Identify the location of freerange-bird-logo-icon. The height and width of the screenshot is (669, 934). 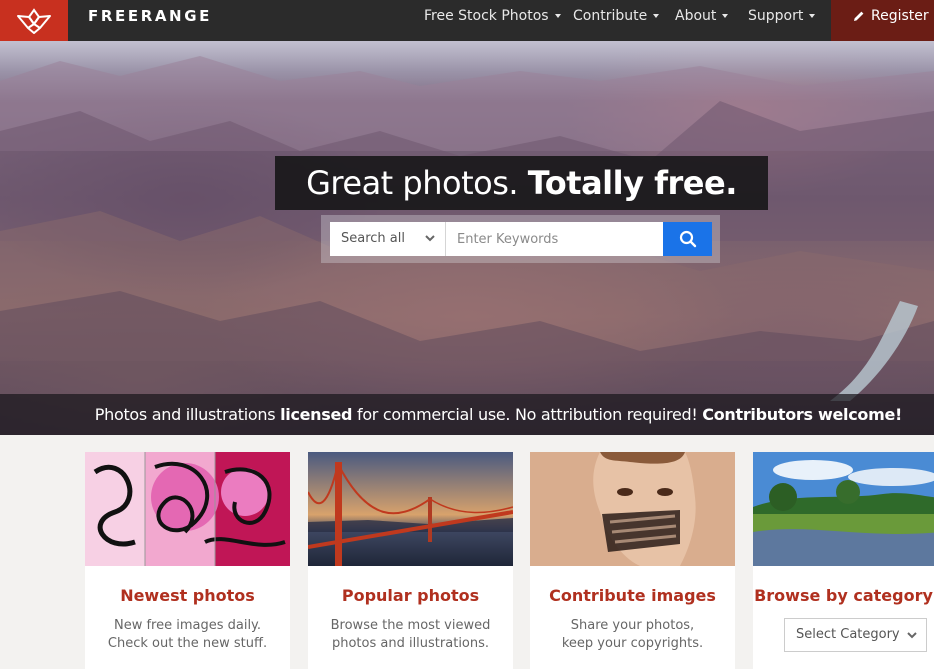
(34, 20).